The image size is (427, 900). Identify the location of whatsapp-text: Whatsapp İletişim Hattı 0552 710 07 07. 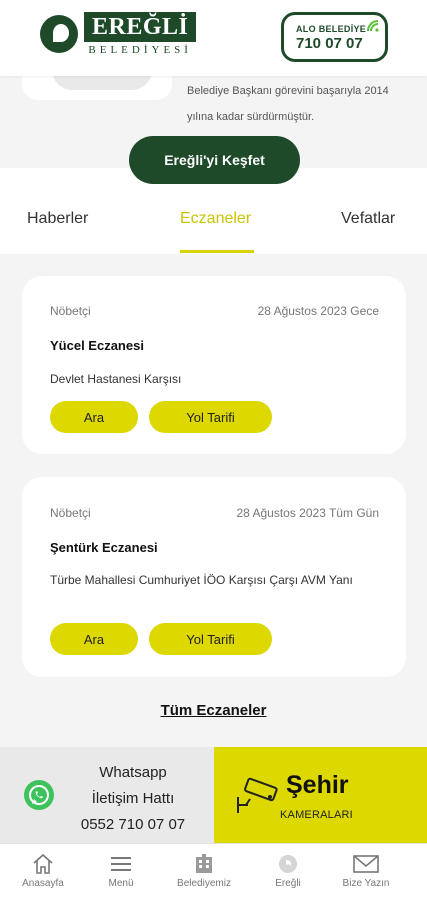
(133, 799).